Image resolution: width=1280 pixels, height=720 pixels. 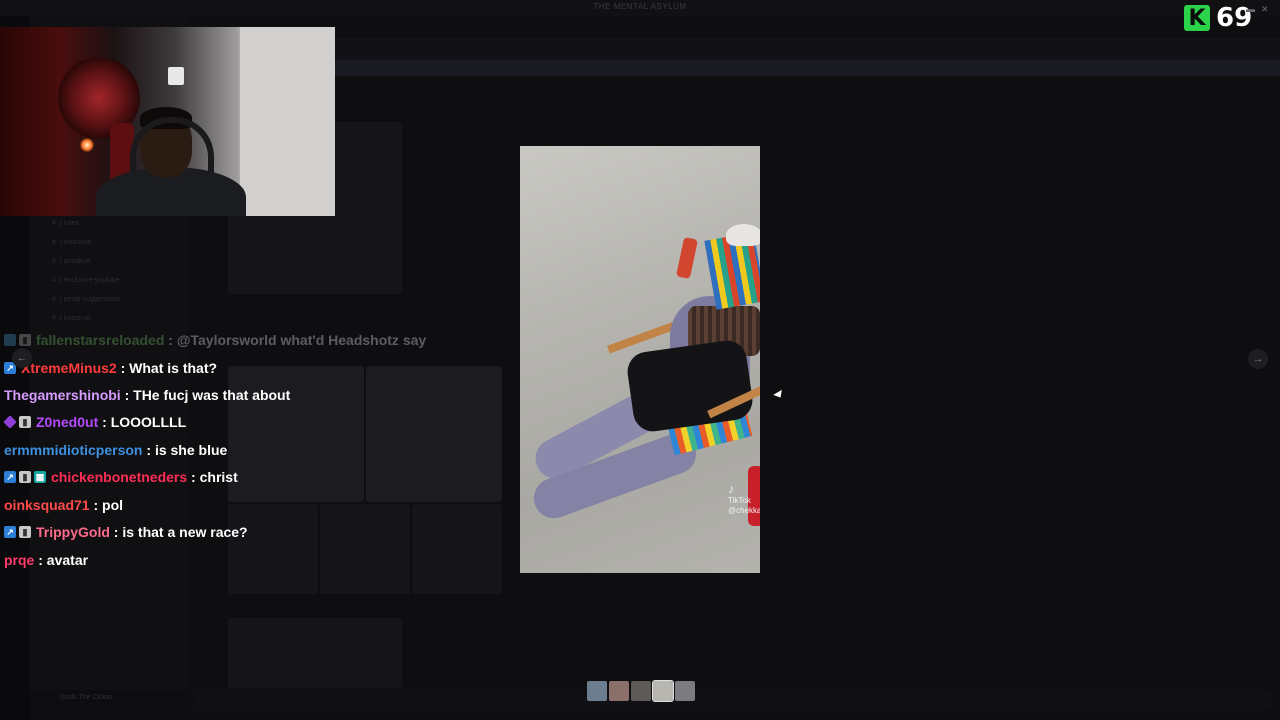 I want to click on channel-item: # | welcome, so click(x=71, y=242).